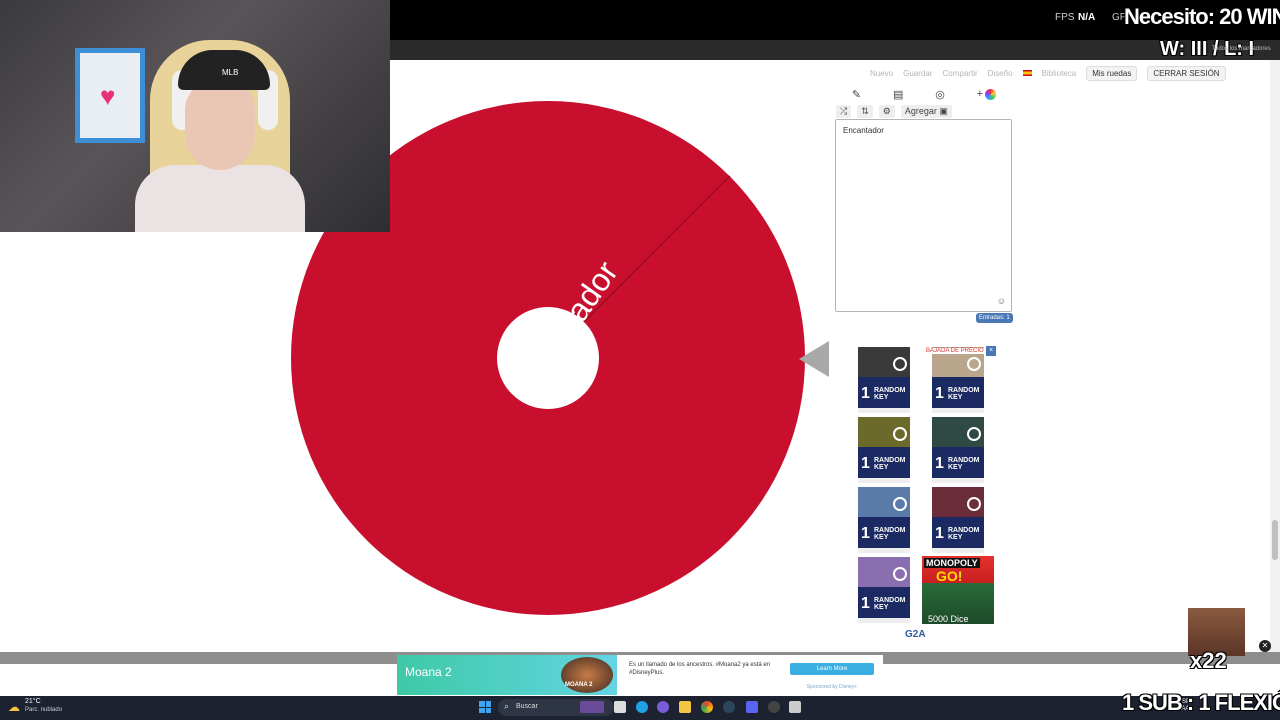 The width and height of the screenshot is (1280, 720). Describe the element at coordinates (33, 701) in the screenshot. I see `weather-temperature: 21°C` at that location.